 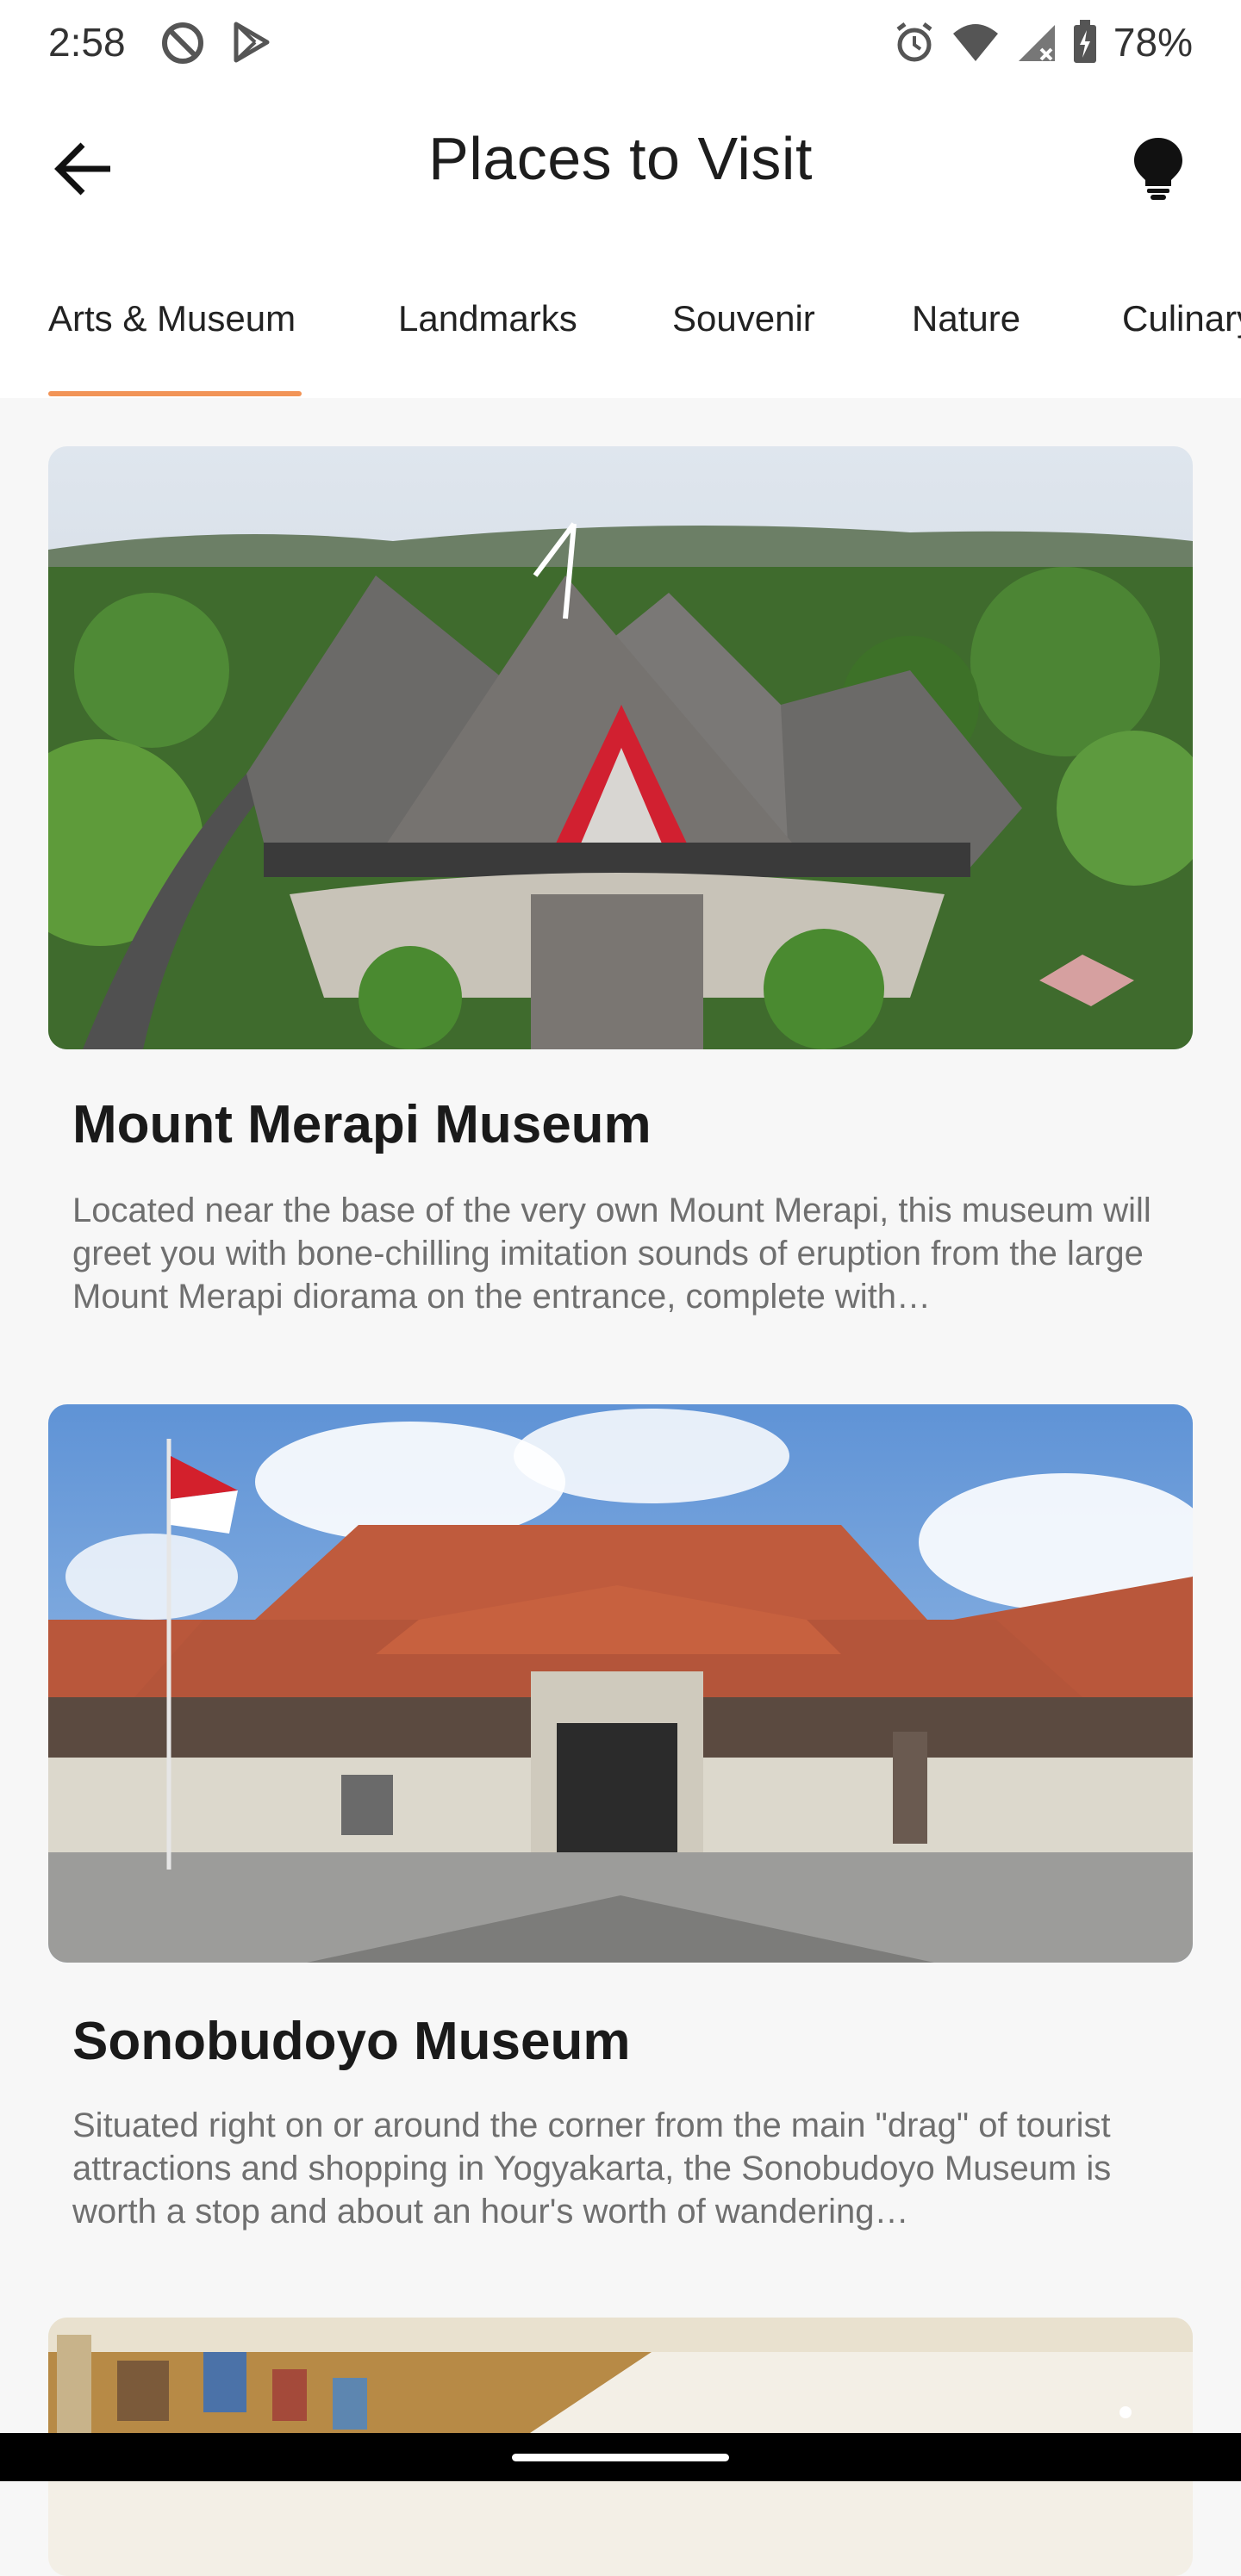 What do you see at coordinates (172, 319) in the screenshot?
I see `tab-arts-museum: Arts & Museum` at bounding box center [172, 319].